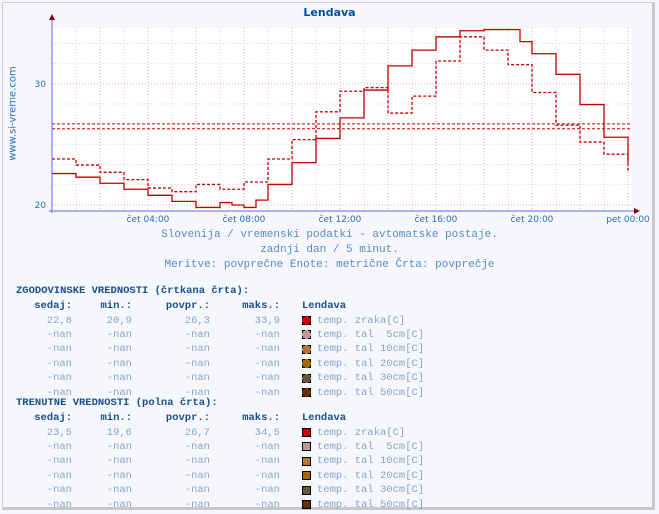 The height and width of the screenshot is (514, 659). I want to click on table-row: 22,8 20,9 26,3 33,9 temp. zraka[C], so click(220, 320).